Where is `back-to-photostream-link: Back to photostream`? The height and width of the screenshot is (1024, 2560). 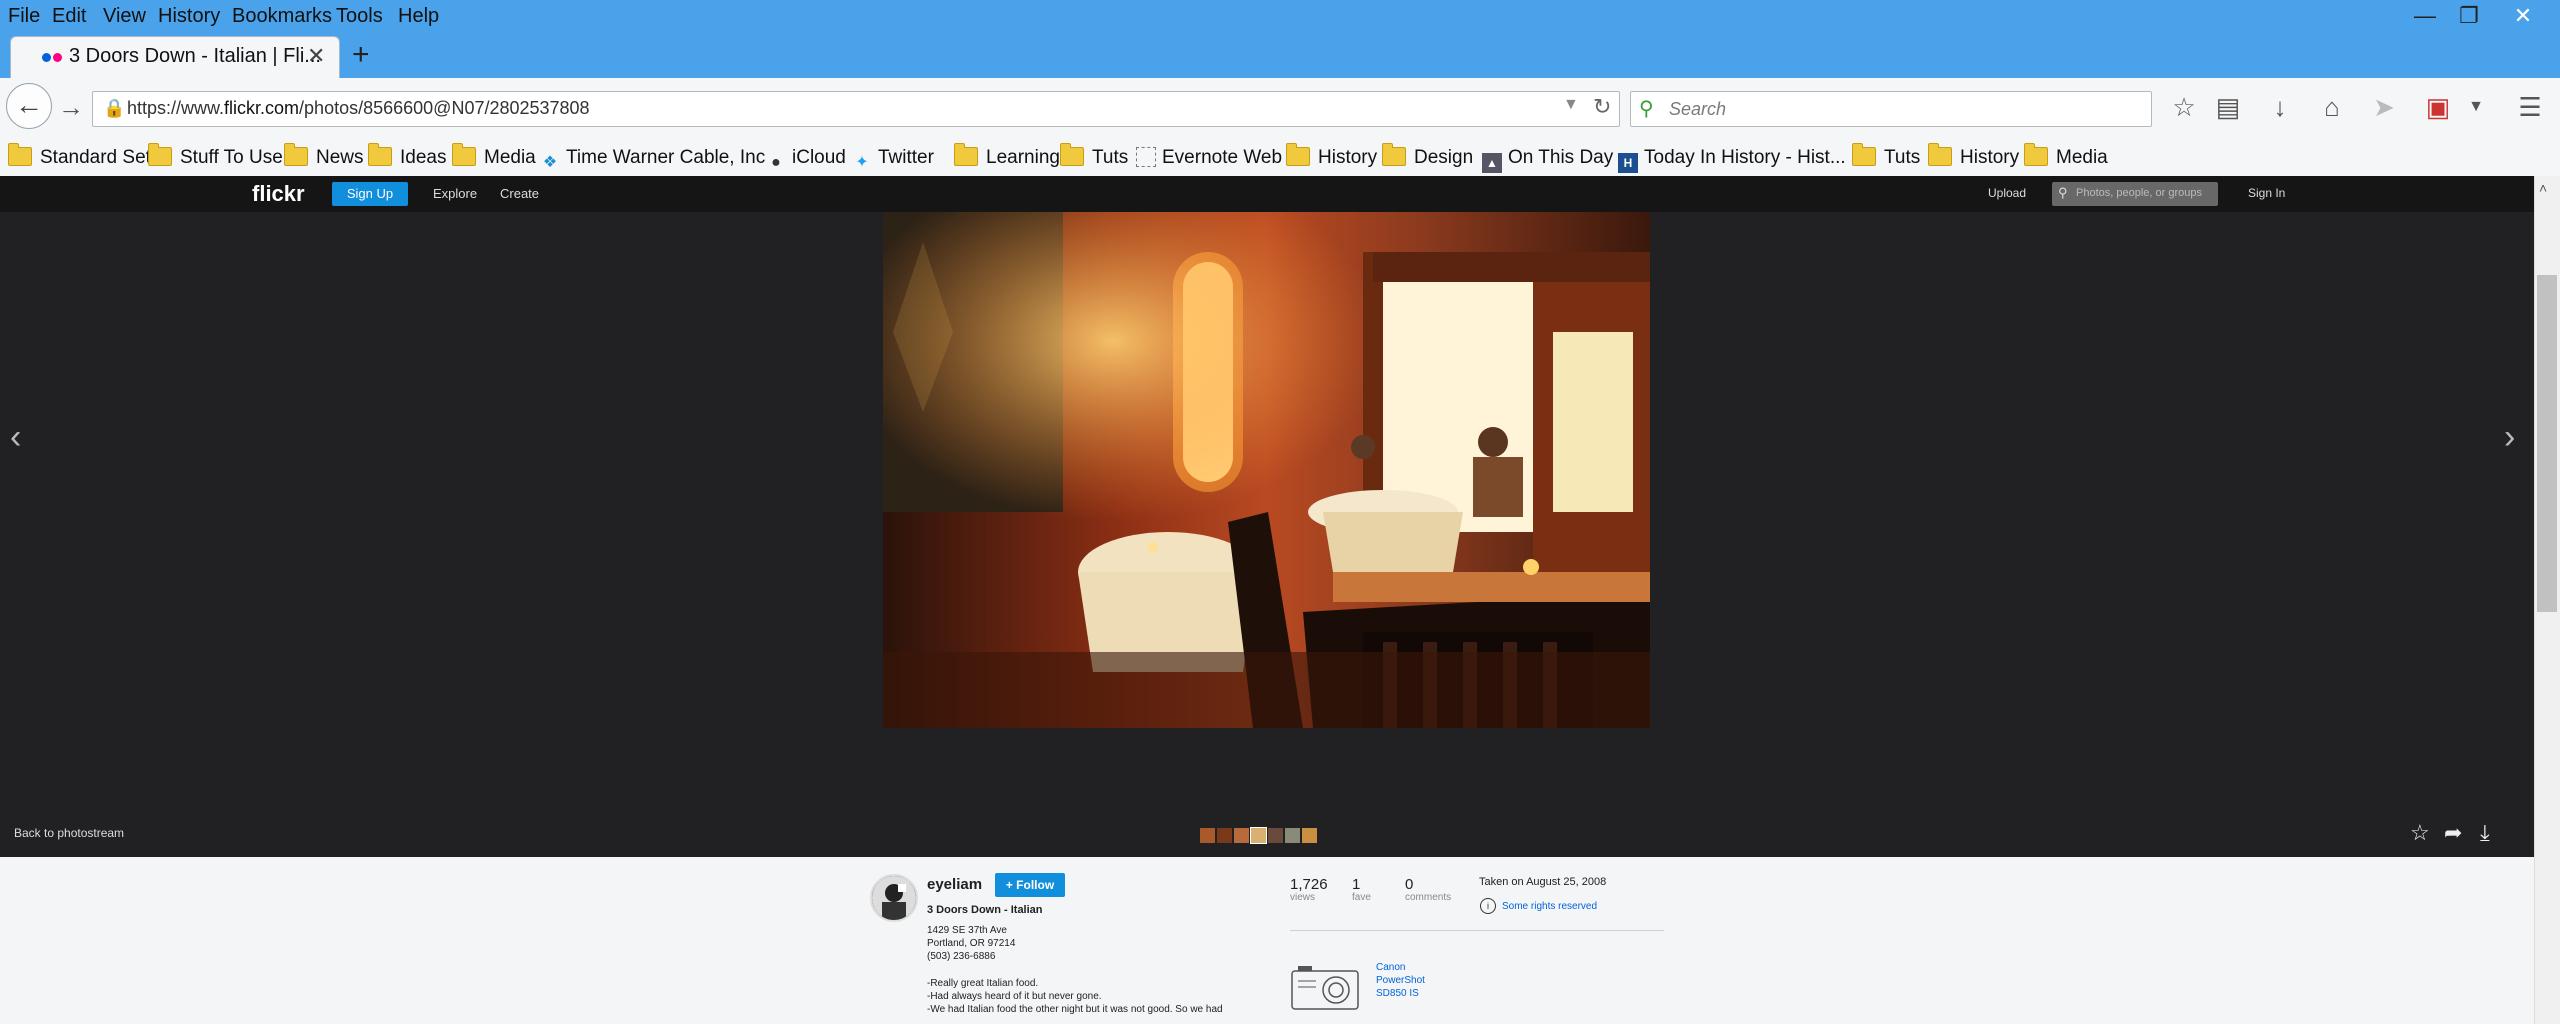
back-to-photostream-link: Back to photostream is located at coordinates (69, 833).